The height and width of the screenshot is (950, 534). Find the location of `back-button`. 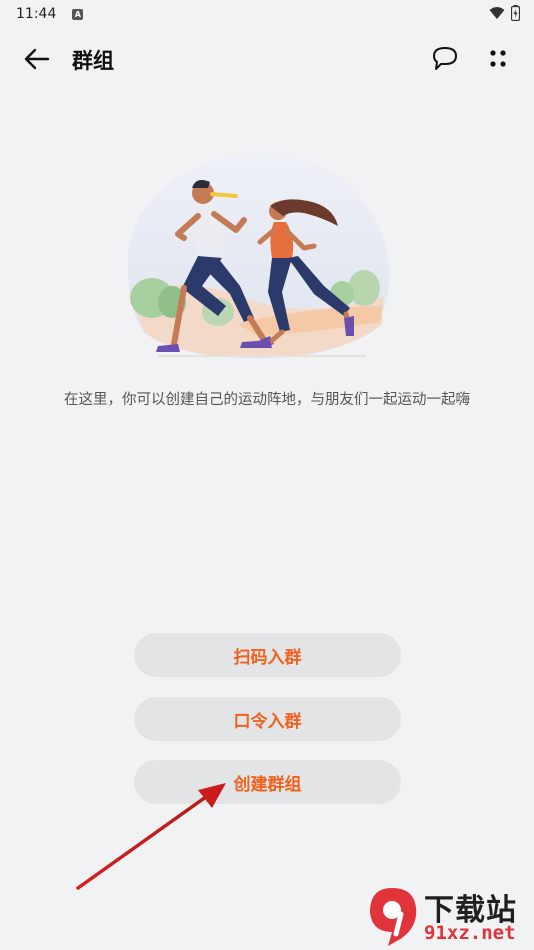

back-button is located at coordinates (37, 59).